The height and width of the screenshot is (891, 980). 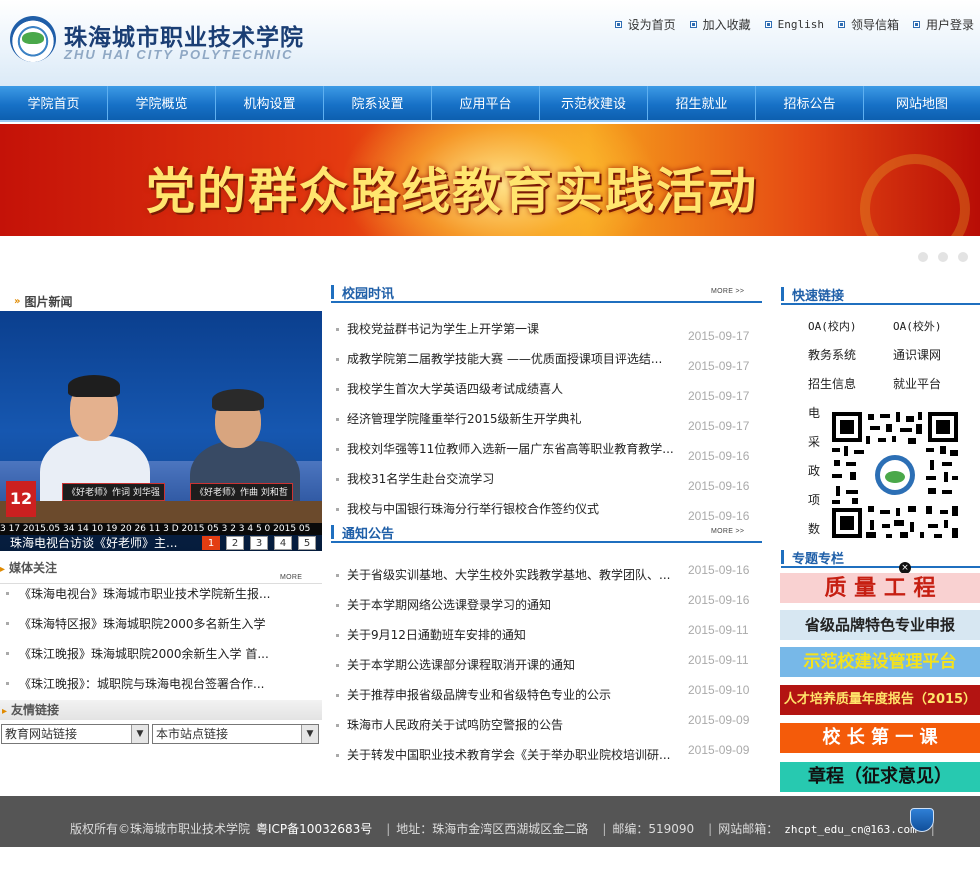 What do you see at coordinates (880, 738) in the screenshot?
I see `special-president-lesson: 校 长 第 一 课` at bounding box center [880, 738].